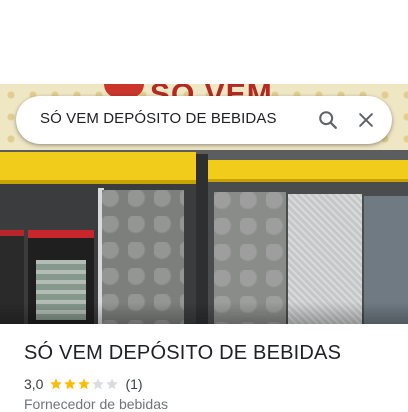  I want to click on search-icon, so click(328, 120).